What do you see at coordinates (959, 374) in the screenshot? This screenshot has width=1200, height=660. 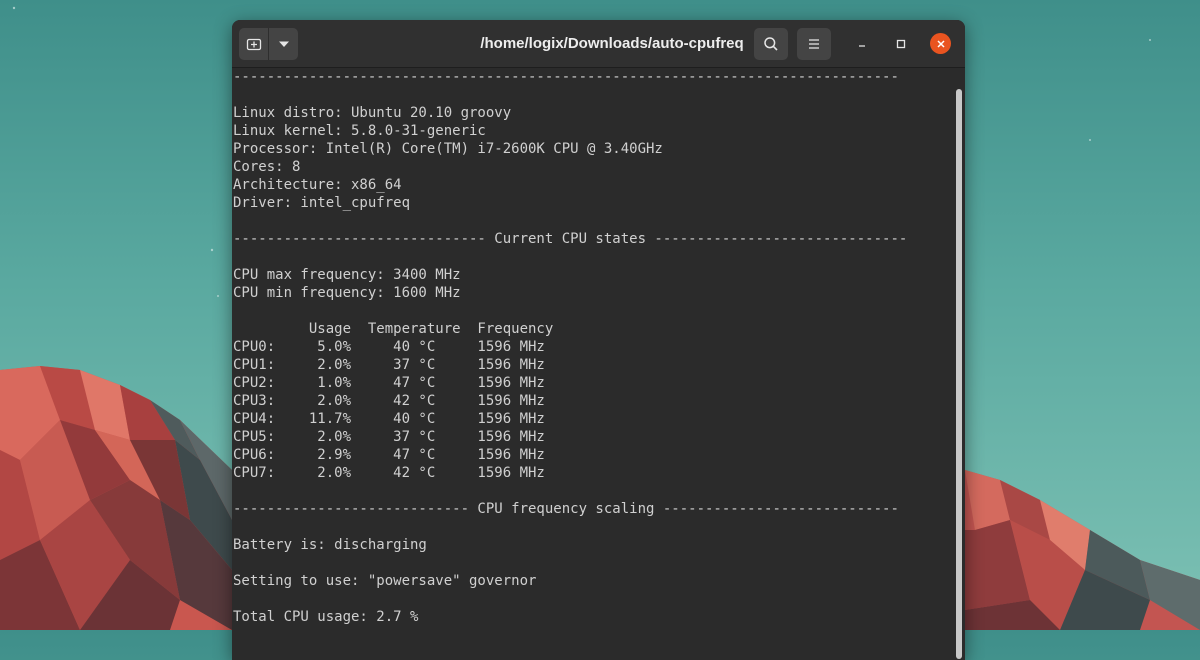 I see `terminal-scrollbar` at bounding box center [959, 374].